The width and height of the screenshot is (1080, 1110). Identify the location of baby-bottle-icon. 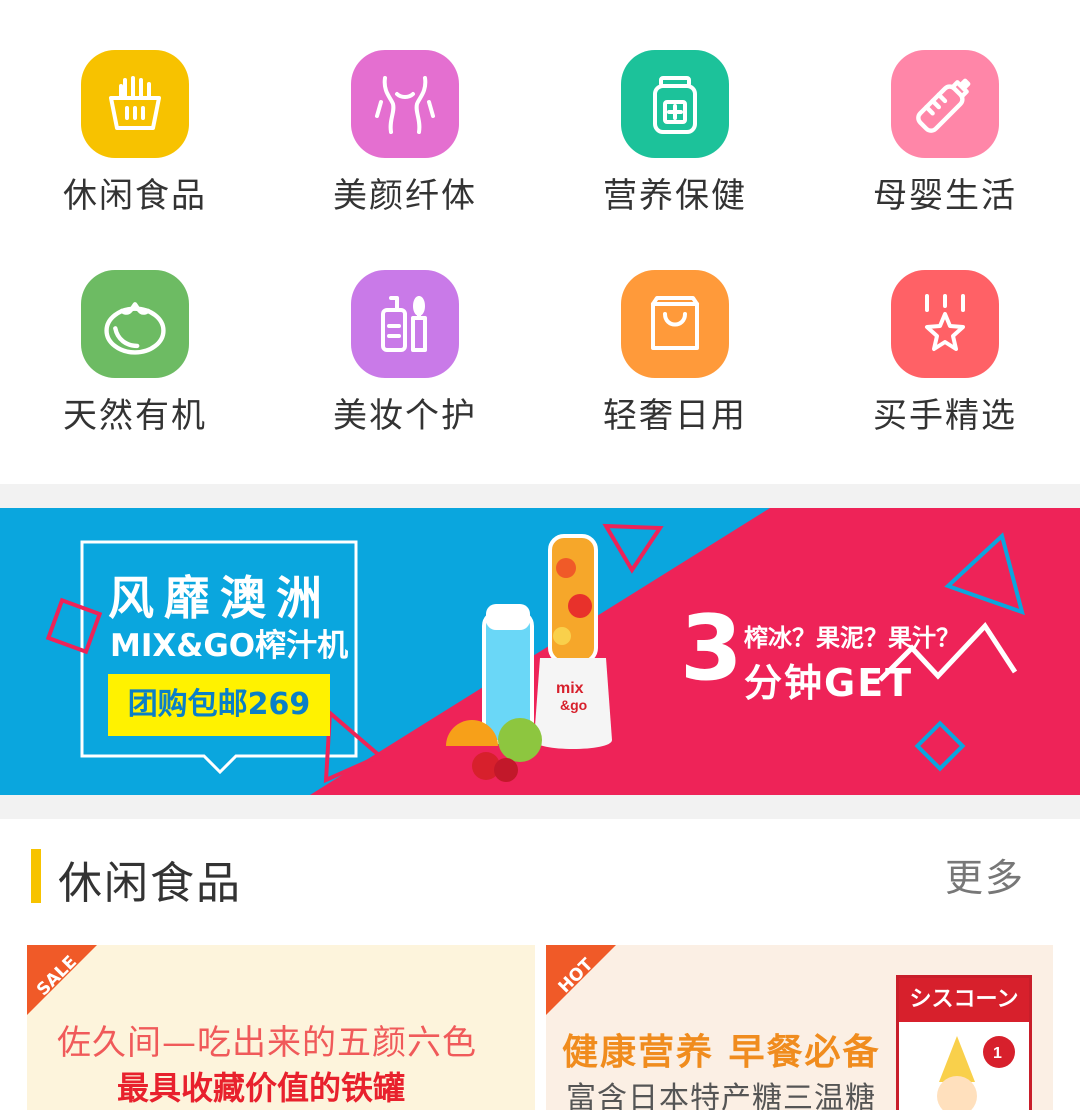
(945, 104).